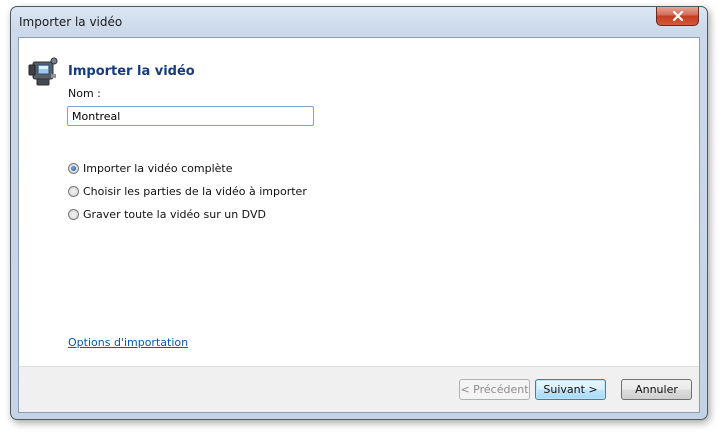 The width and height of the screenshot is (724, 441). Describe the element at coordinates (359, 389) in the screenshot. I see `dialog-footer: < Précédent Suivant > Annuler` at that location.